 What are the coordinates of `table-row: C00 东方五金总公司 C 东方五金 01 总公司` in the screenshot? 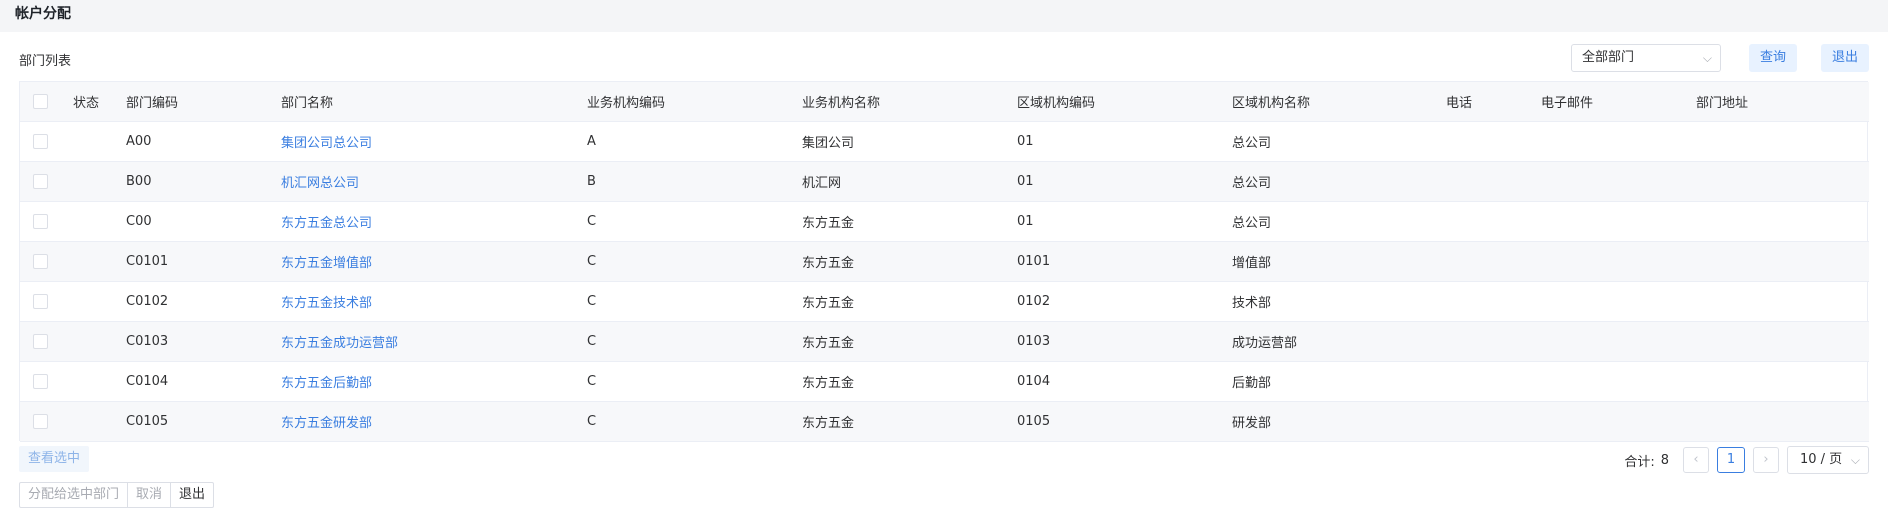 It's located at (944, 221).